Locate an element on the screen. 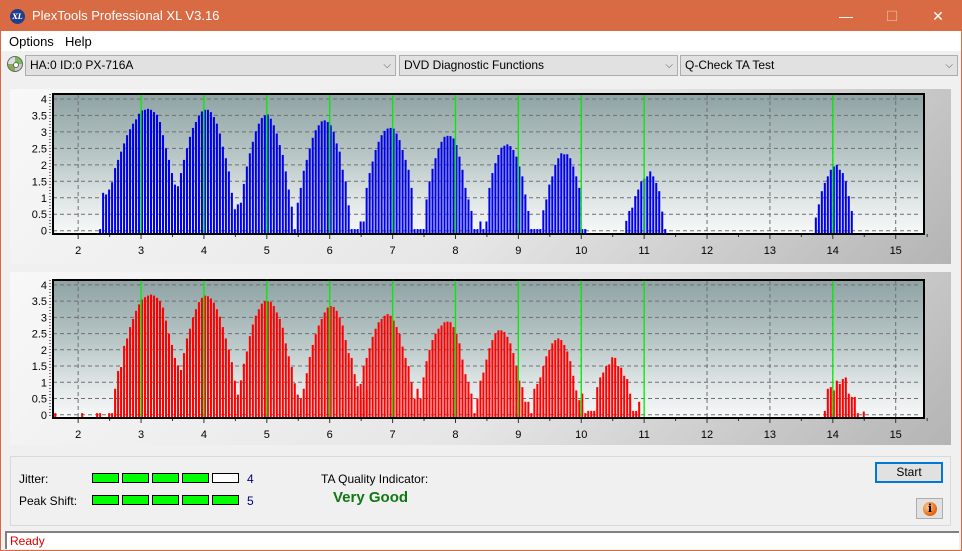  info-button: i is located at coordinates (929, 508).